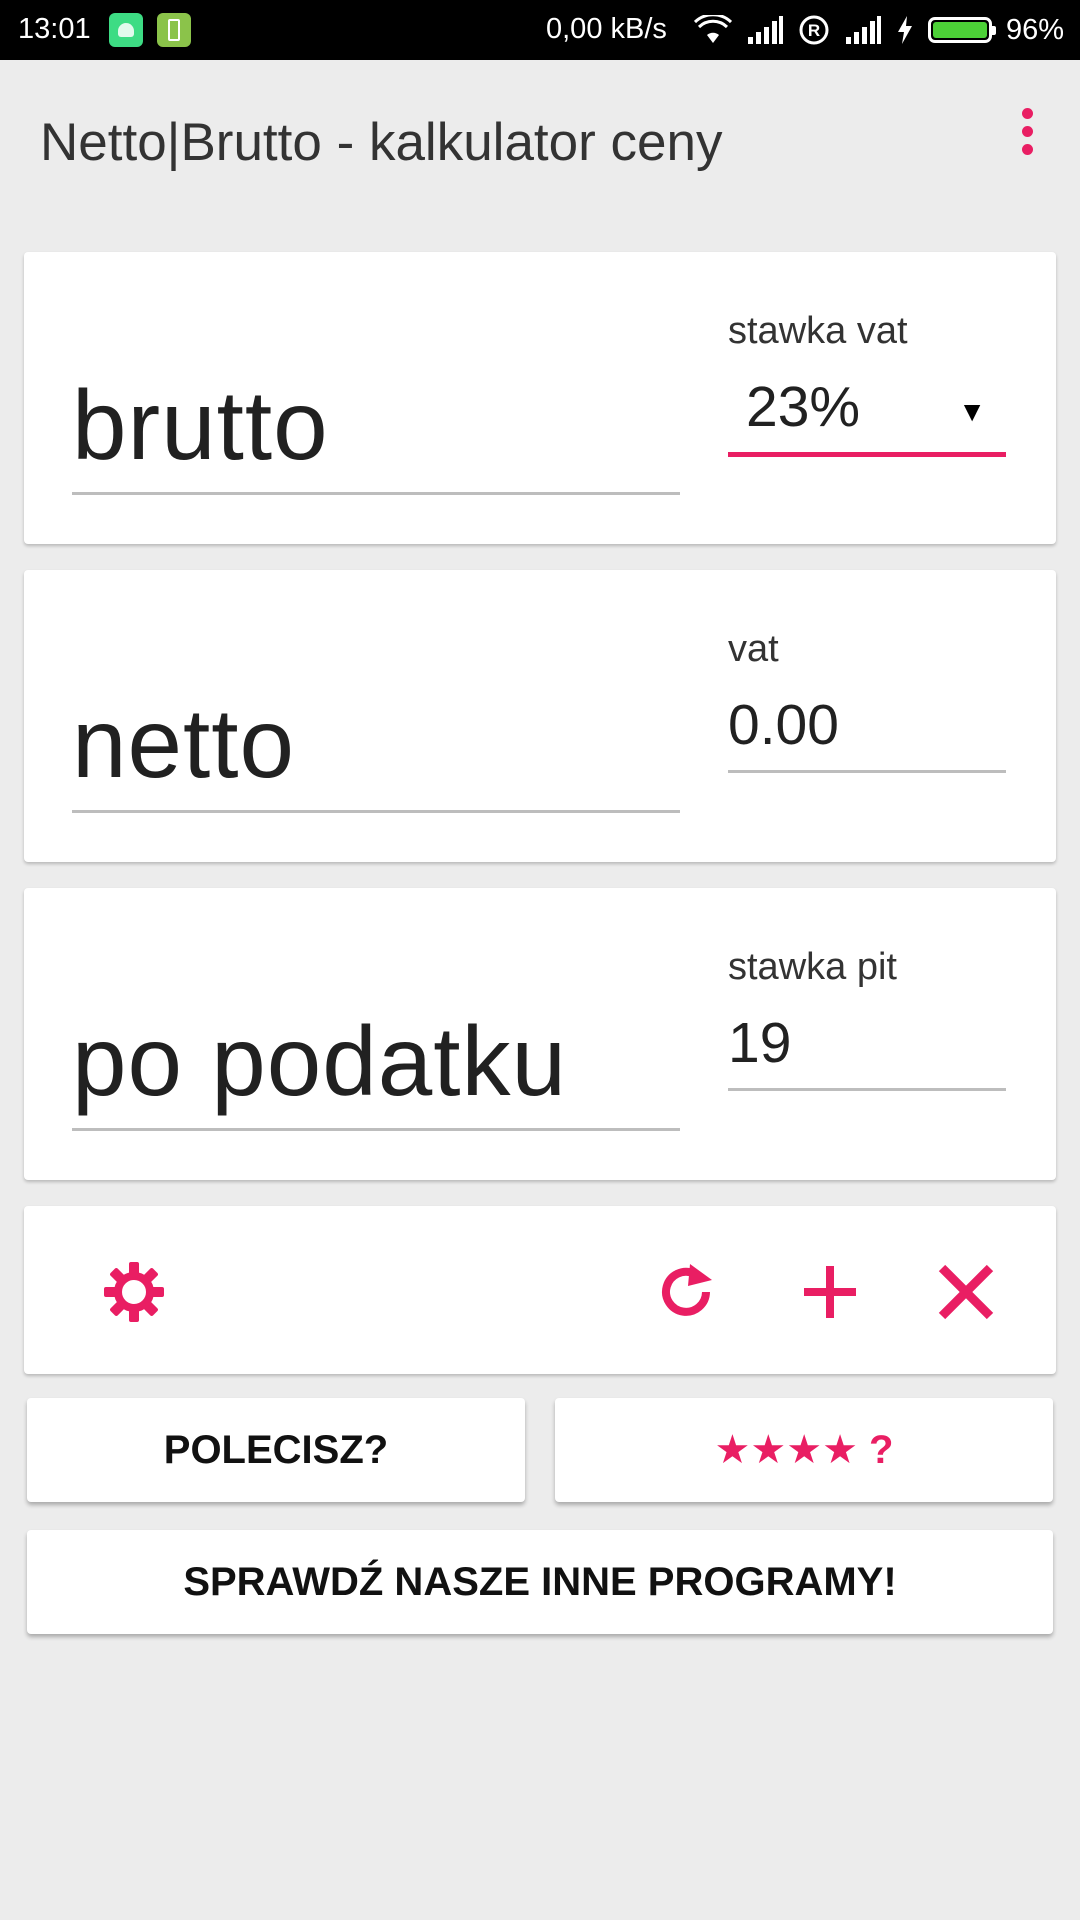  Describe the element at coordinates (760, 1043) in the screenshot. I see `pit-rate-value: 19` at that location.